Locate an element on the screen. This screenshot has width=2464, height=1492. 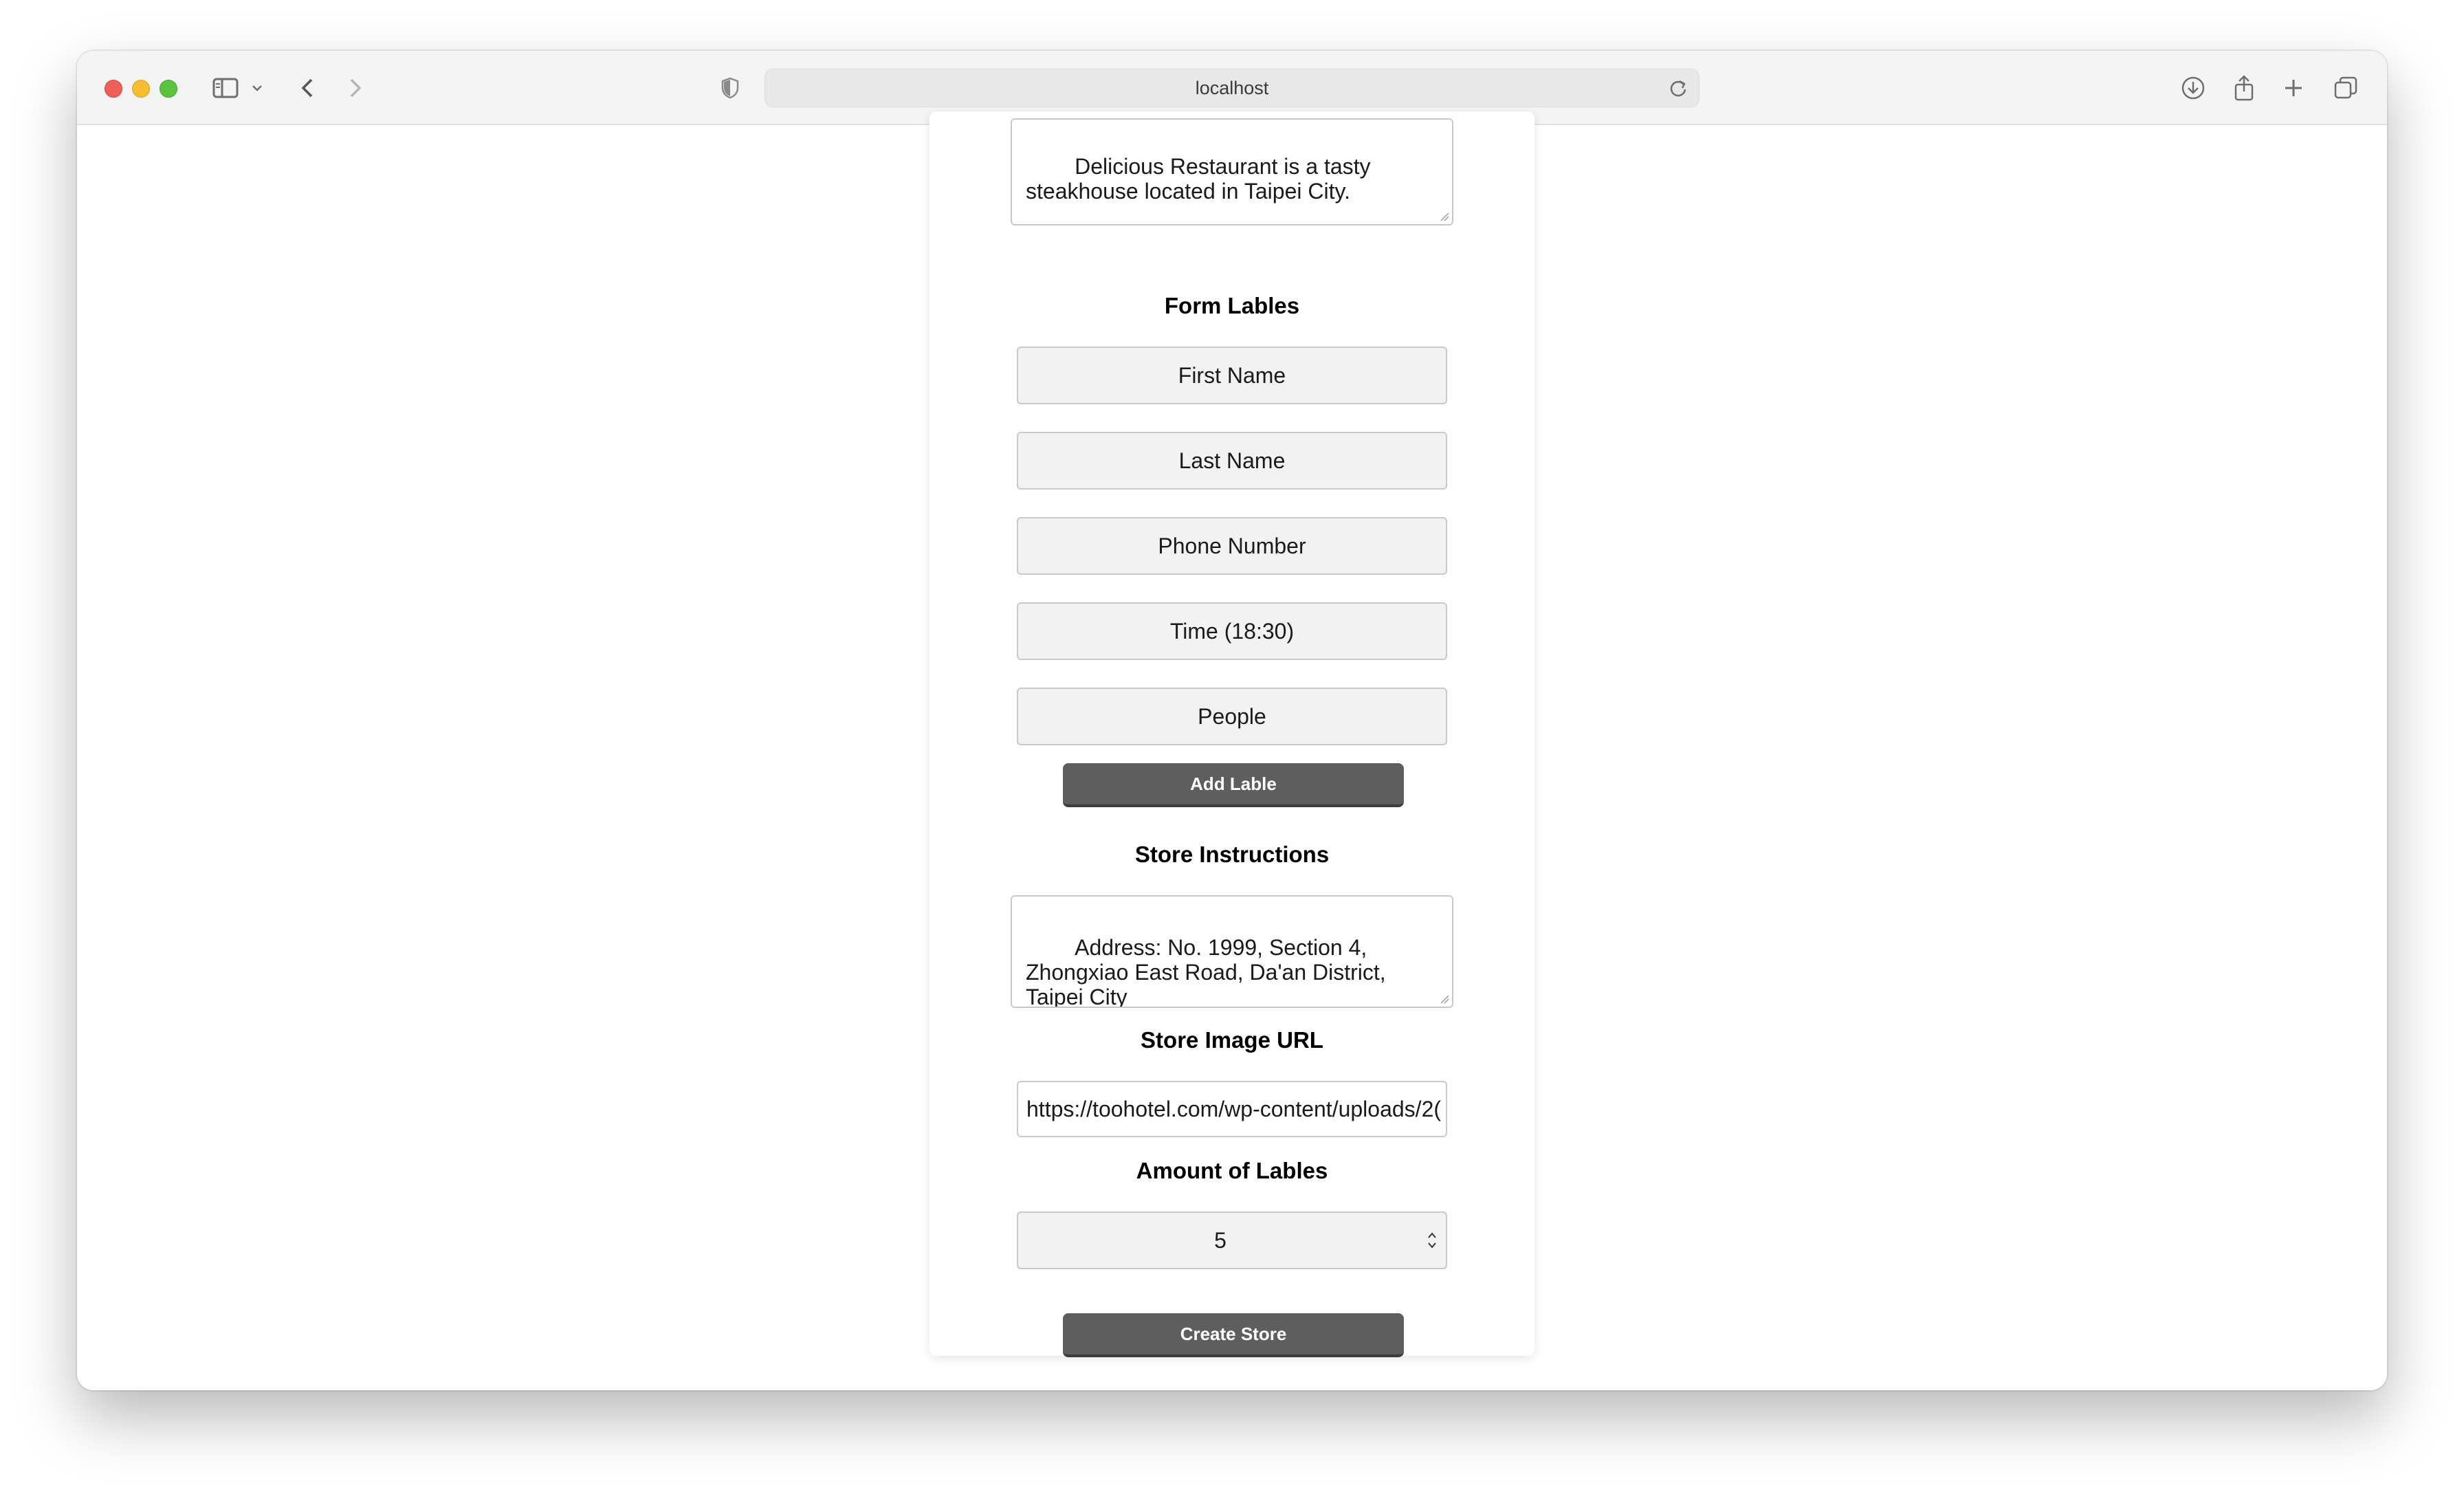
tab-overview-icon is located at coordinates (2346, 88).